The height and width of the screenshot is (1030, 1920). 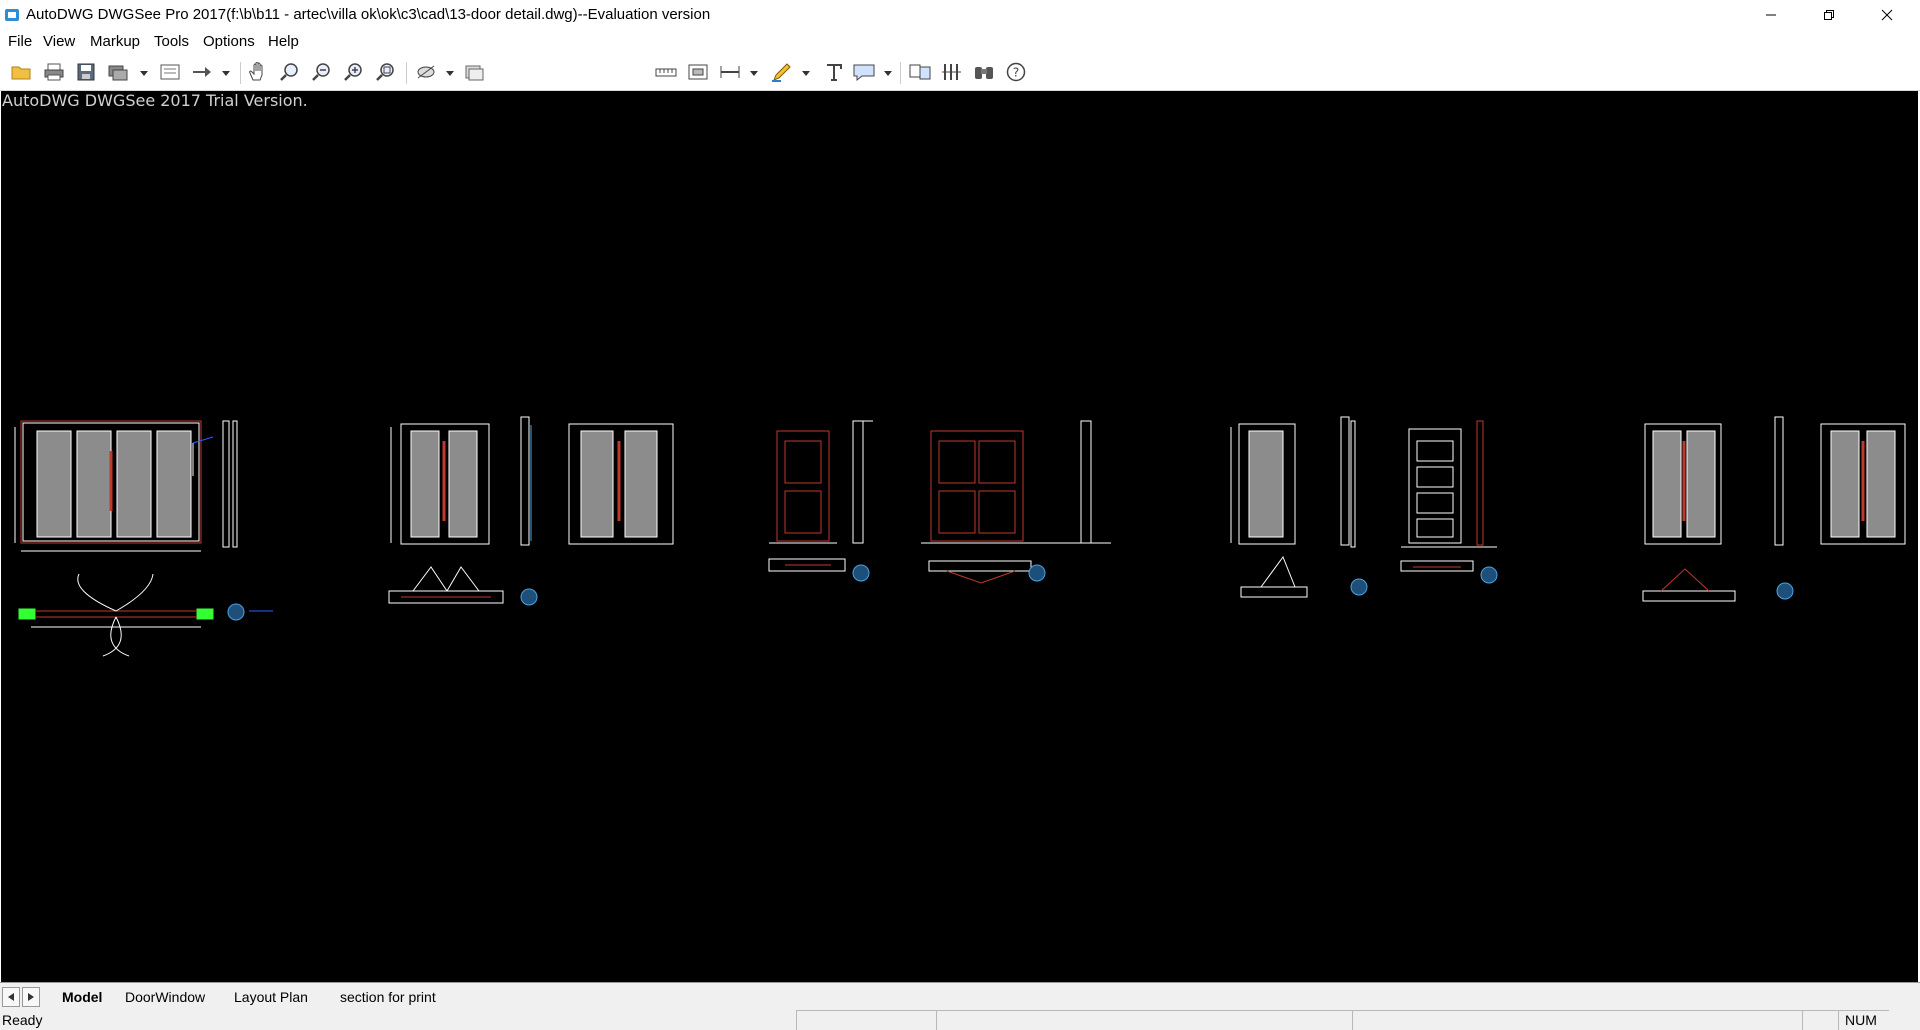 I want to click on zoom-in-icon, so click(x=353, y=72).